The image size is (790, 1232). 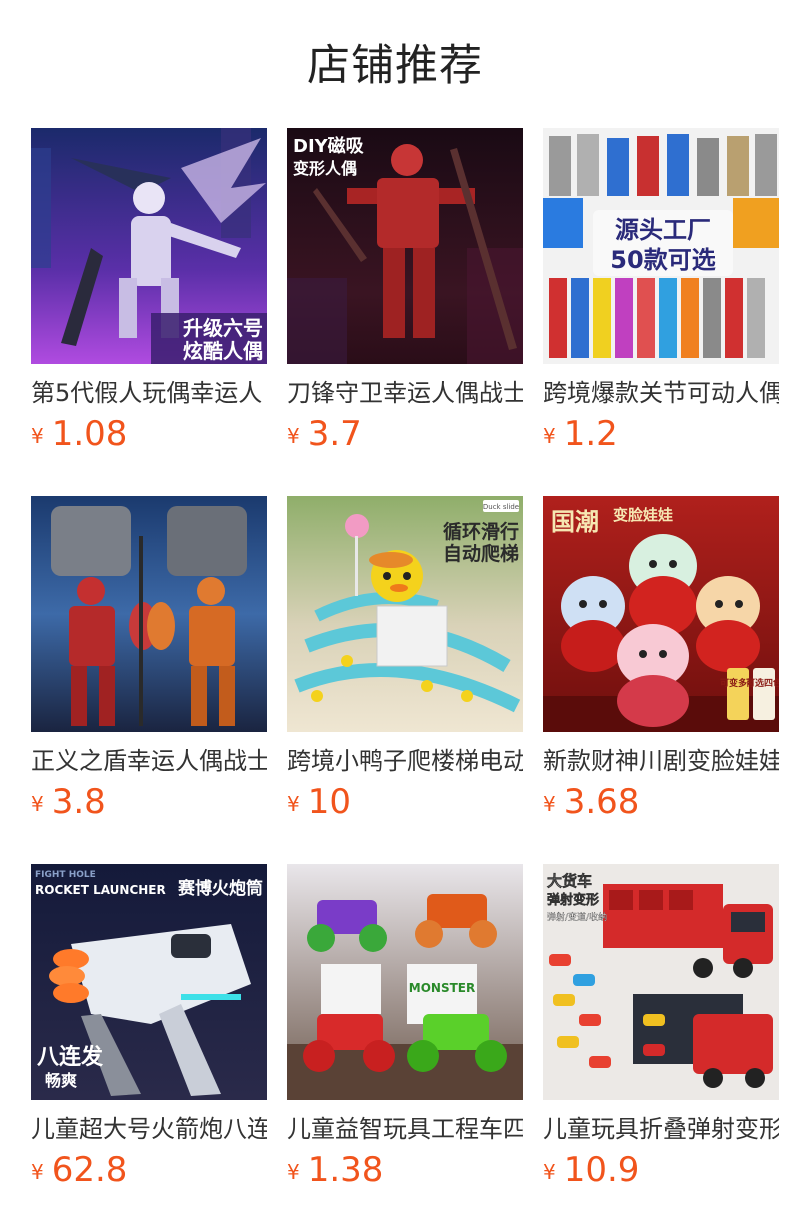 I want to click on product-price: ¥3.7, so click(x=324, y=434).